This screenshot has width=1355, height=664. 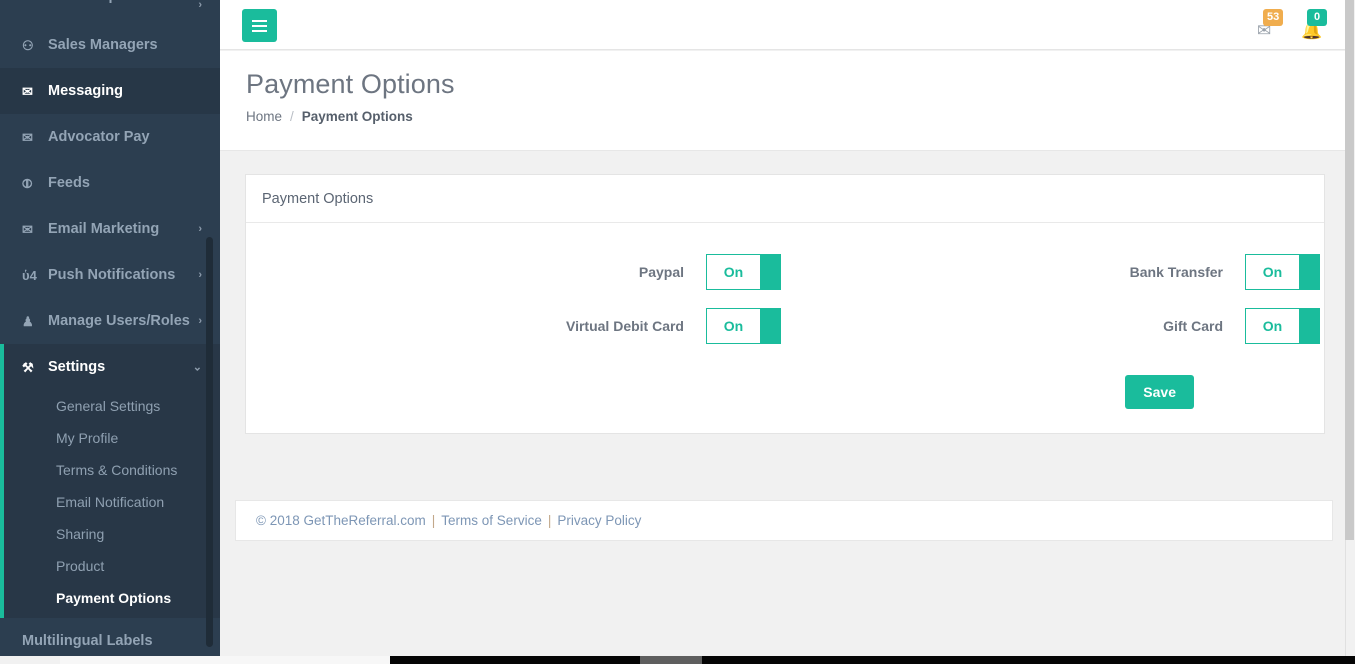 I want to click on sidebar-nav-tail: Multilingual Labels, so click(x=110, y=637).